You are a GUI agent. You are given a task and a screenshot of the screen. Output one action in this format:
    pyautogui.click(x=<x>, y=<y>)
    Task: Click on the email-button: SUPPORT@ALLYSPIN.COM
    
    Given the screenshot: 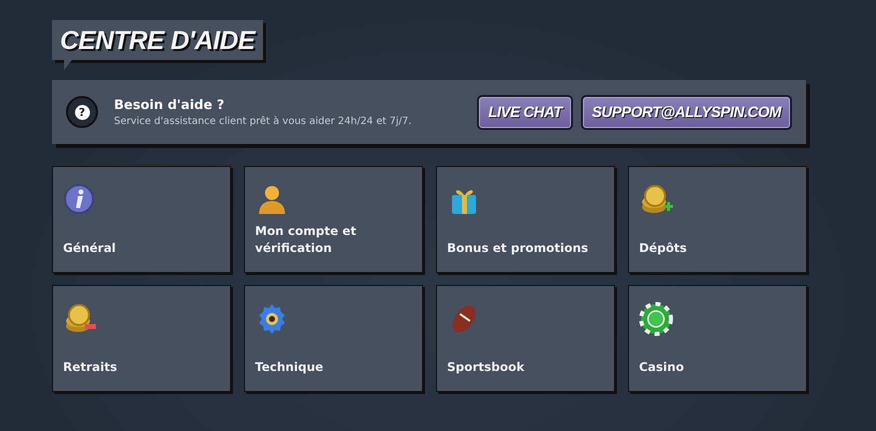 What is the action you would take?
    pyautogui.click(x=686, y=112)
    